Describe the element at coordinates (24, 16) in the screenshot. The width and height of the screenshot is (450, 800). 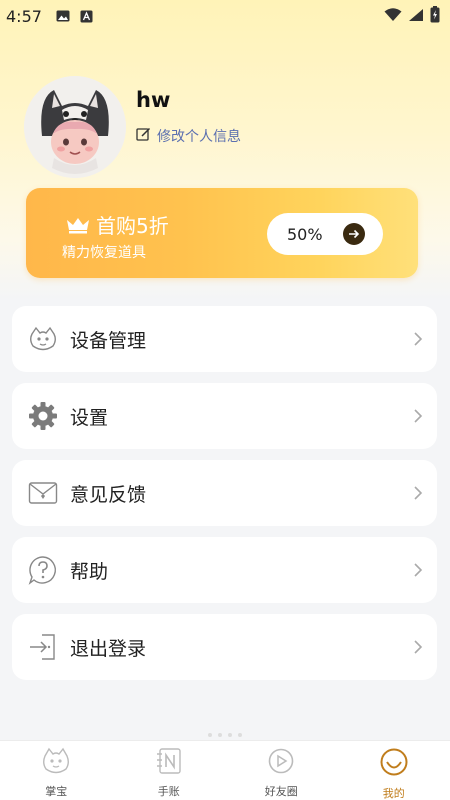
I see `status-time: 4:57` at that location.